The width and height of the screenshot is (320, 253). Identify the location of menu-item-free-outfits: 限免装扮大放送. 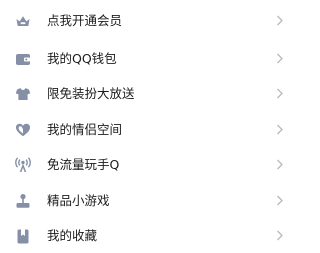
(150, 93).